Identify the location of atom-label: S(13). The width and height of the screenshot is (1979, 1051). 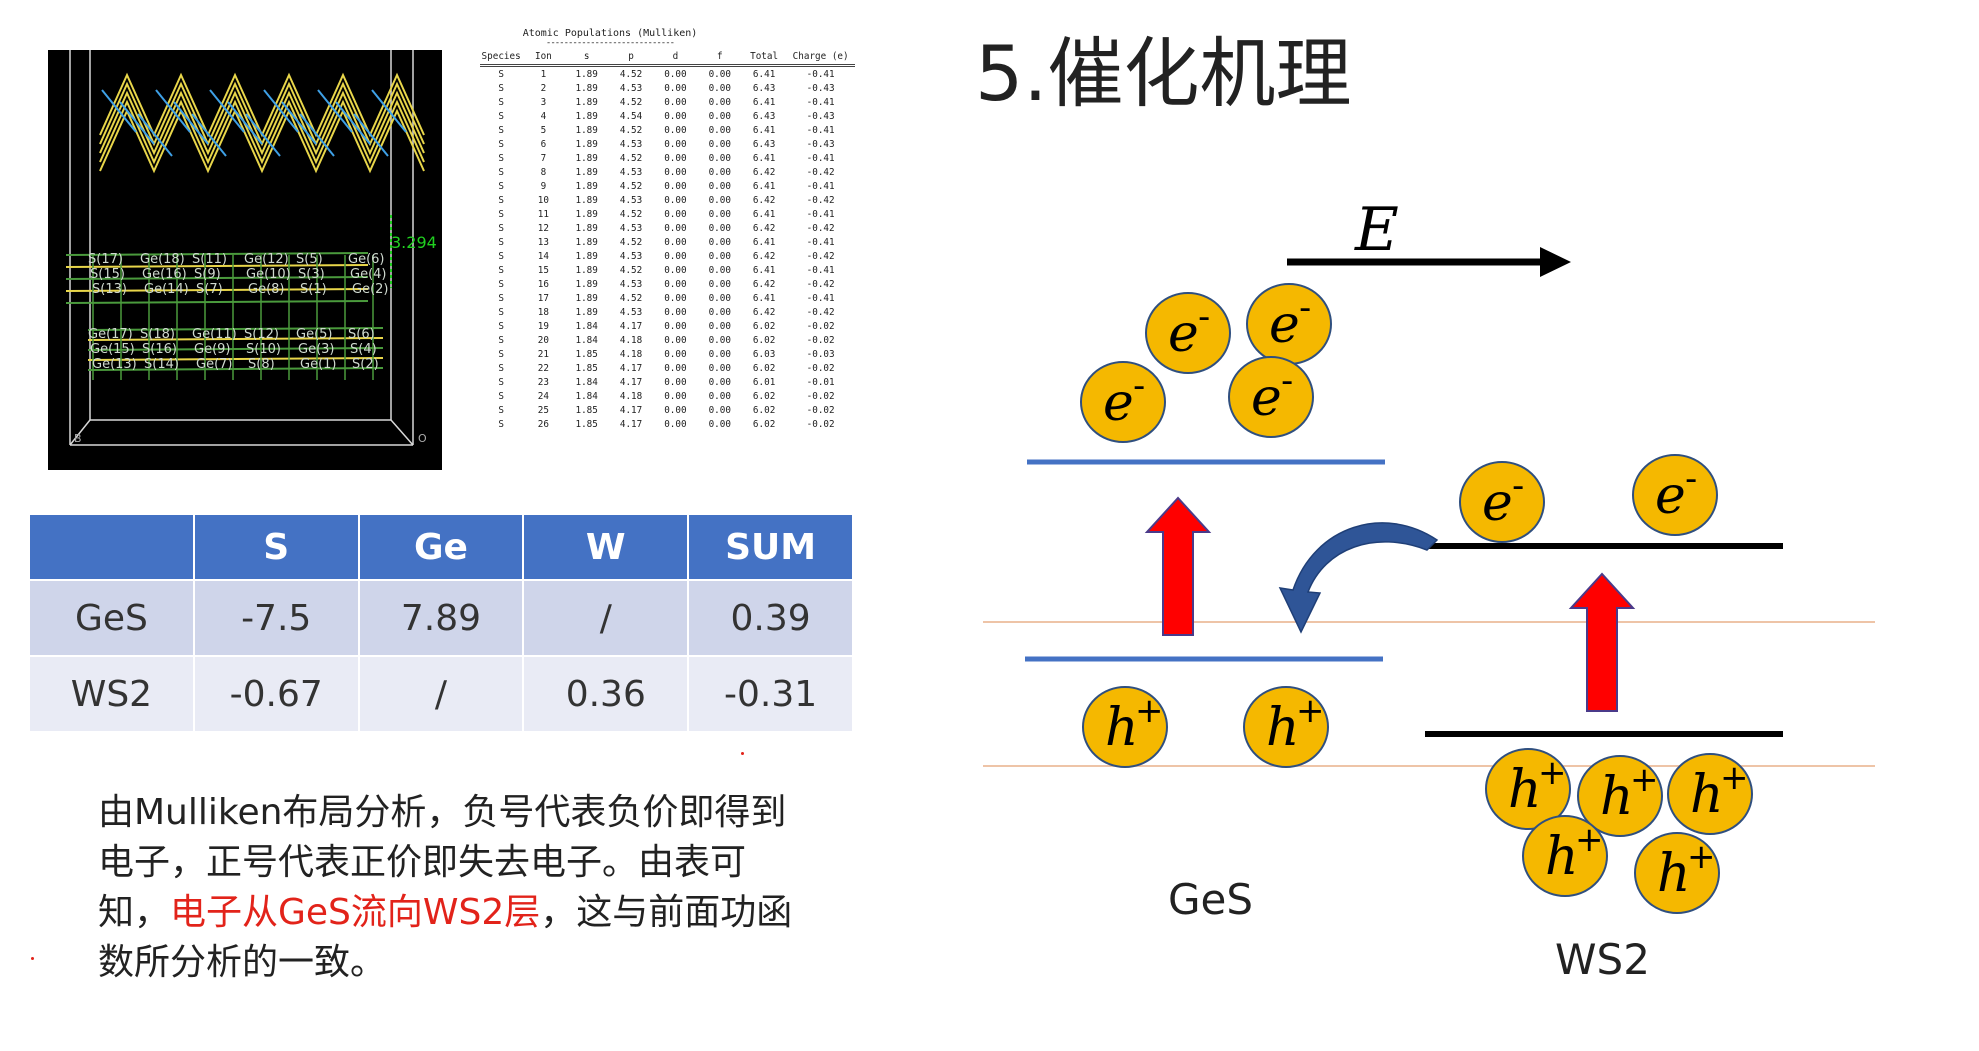
(109, 289).